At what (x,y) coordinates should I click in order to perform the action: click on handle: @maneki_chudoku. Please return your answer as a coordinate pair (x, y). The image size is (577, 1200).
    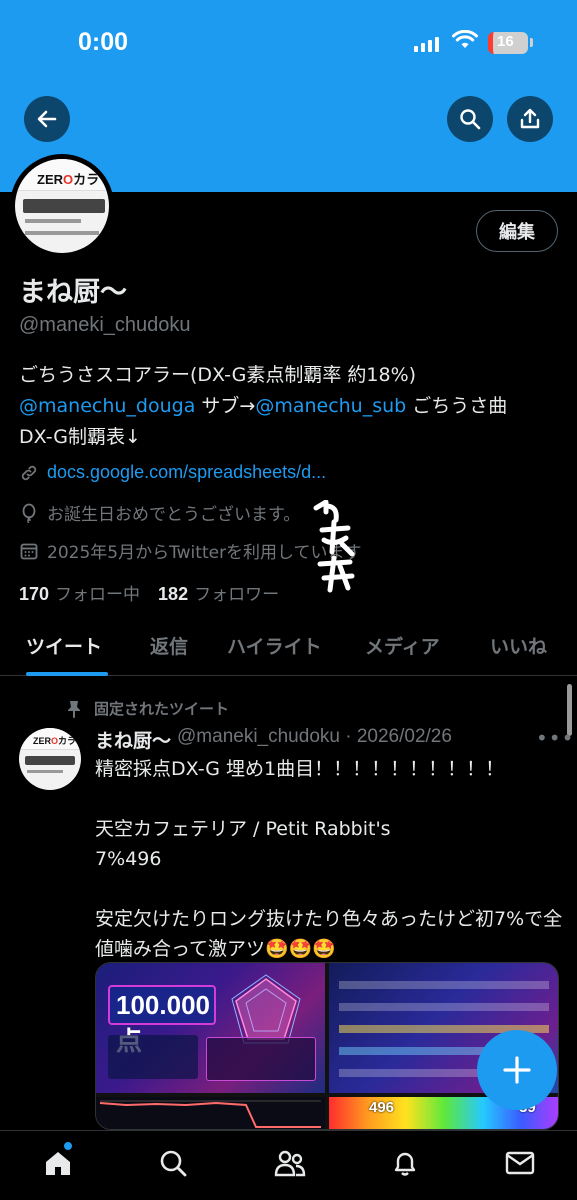
    Looking at the image, I should click on (105, 325).